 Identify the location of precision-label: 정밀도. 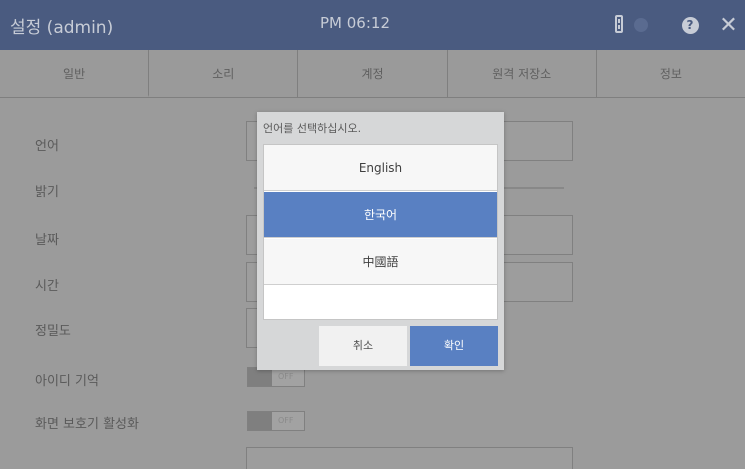
(53, 331).